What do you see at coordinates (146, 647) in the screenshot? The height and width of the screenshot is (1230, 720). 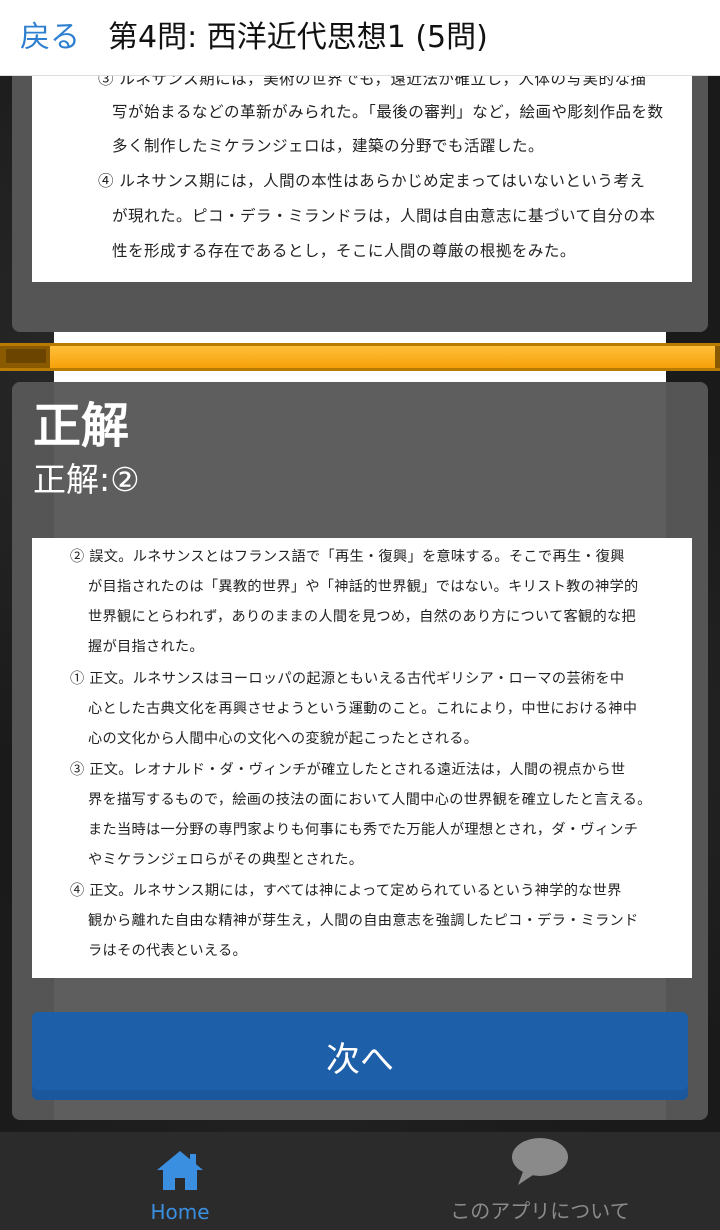 I see `explanation-line: 握が目指された。` at bounding box center [146, 647].